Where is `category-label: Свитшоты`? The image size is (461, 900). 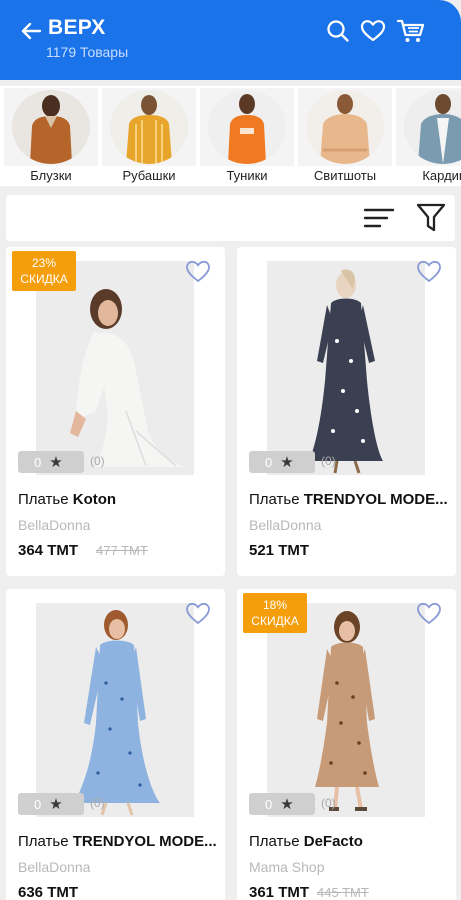
category-label: Свитшоты is located at coordinates (345, 175).